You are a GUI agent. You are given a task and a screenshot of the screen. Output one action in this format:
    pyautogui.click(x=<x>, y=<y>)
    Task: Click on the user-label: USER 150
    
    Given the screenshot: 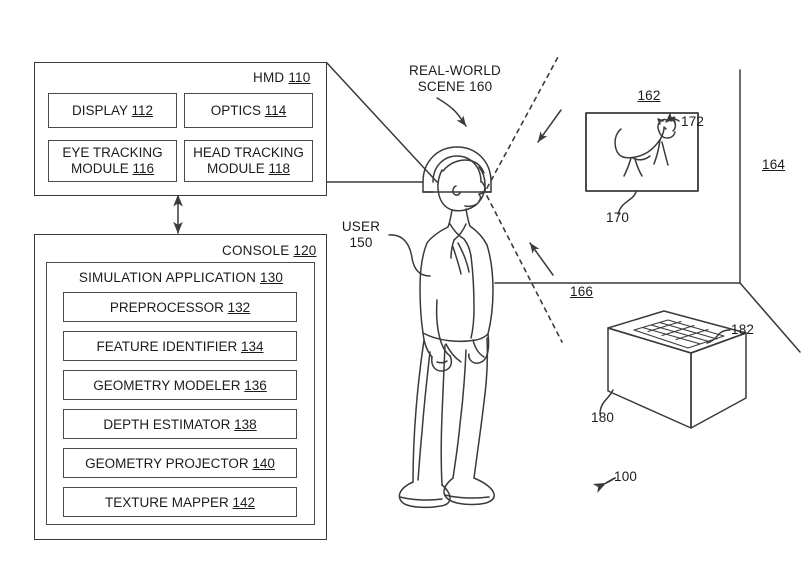 What is the action you would take?
    pyautogui.click(x=361, y=235)
    